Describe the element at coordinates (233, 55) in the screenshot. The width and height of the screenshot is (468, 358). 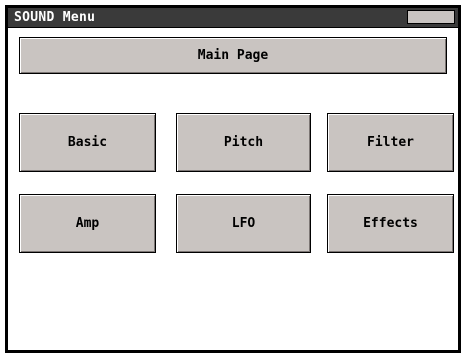
I see `main-page-button: Main Page` at that location.